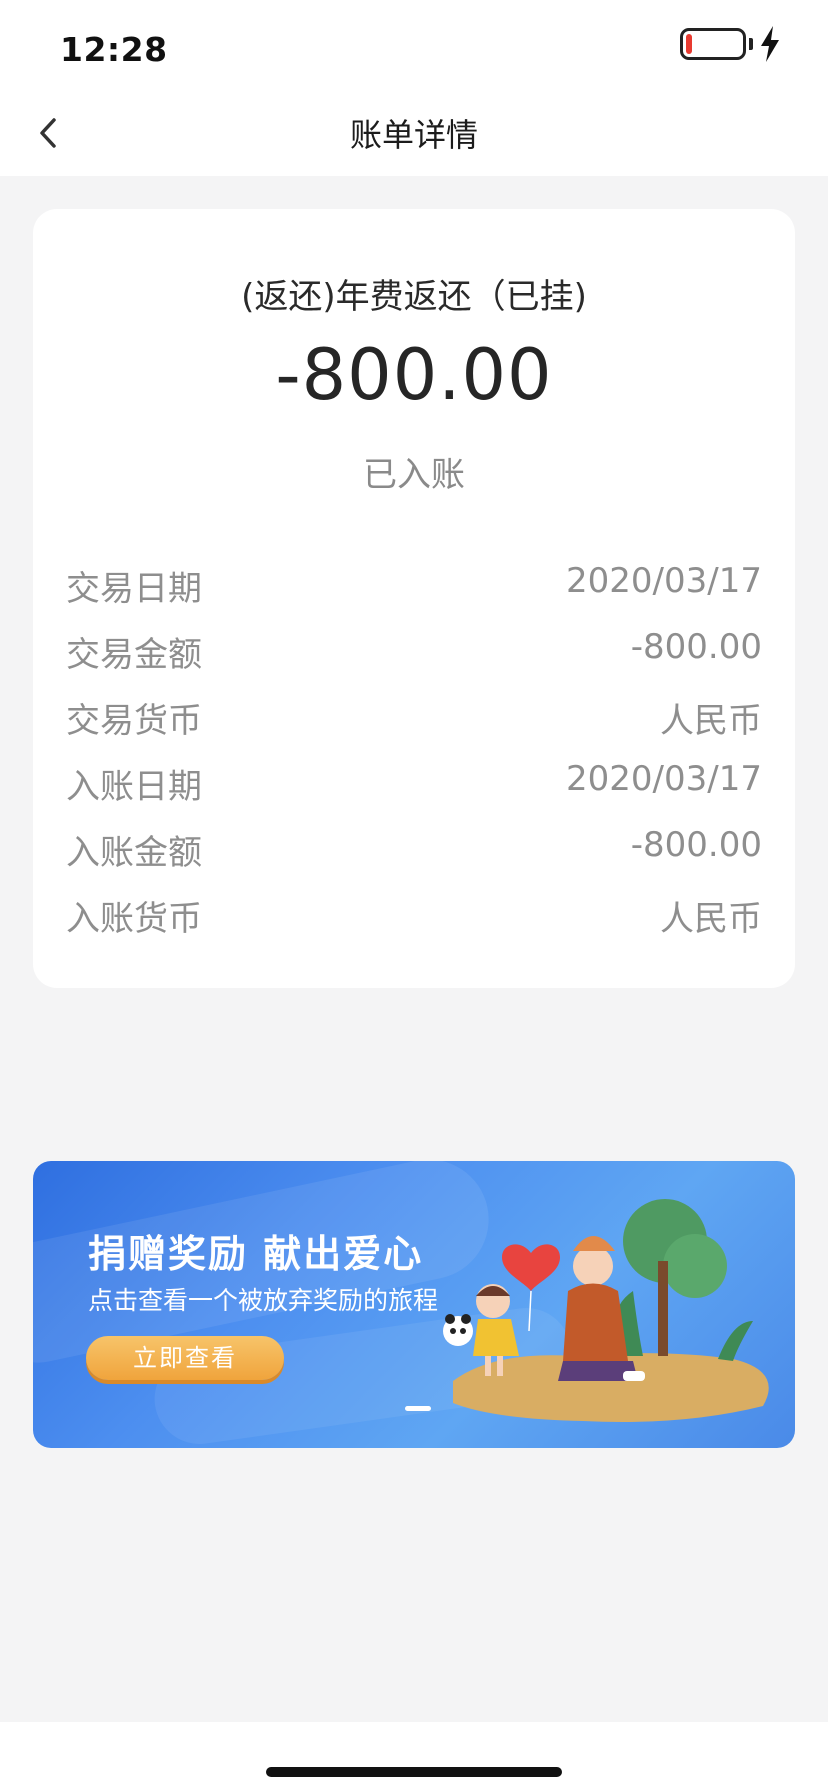  I want to click on bill-title: (返还)年费返还（已挂), so click(414, 297).